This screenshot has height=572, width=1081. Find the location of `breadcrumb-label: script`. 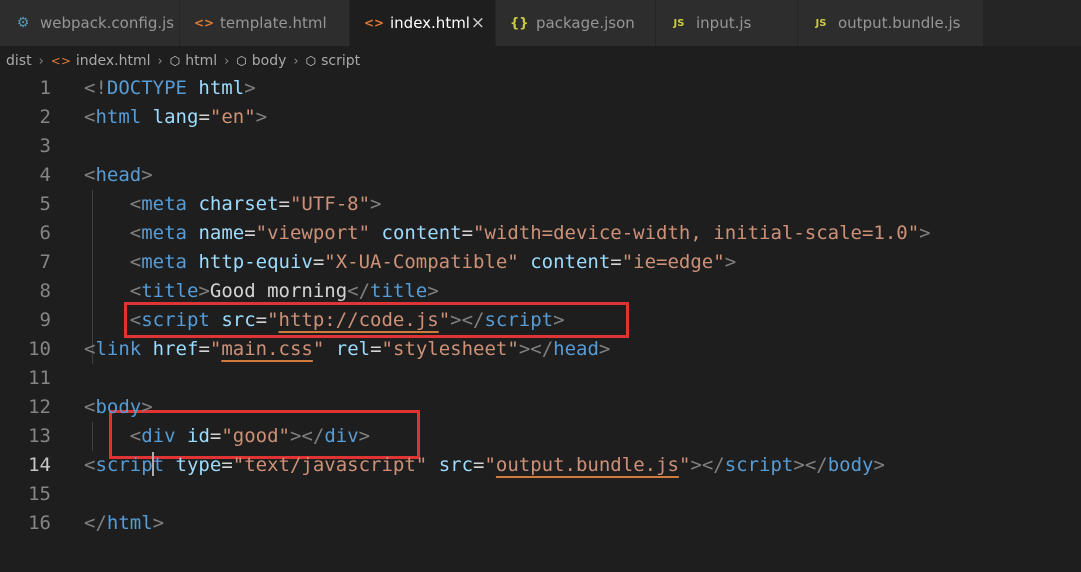

breadcrumb-label: script is located at coordinates (341, 61).